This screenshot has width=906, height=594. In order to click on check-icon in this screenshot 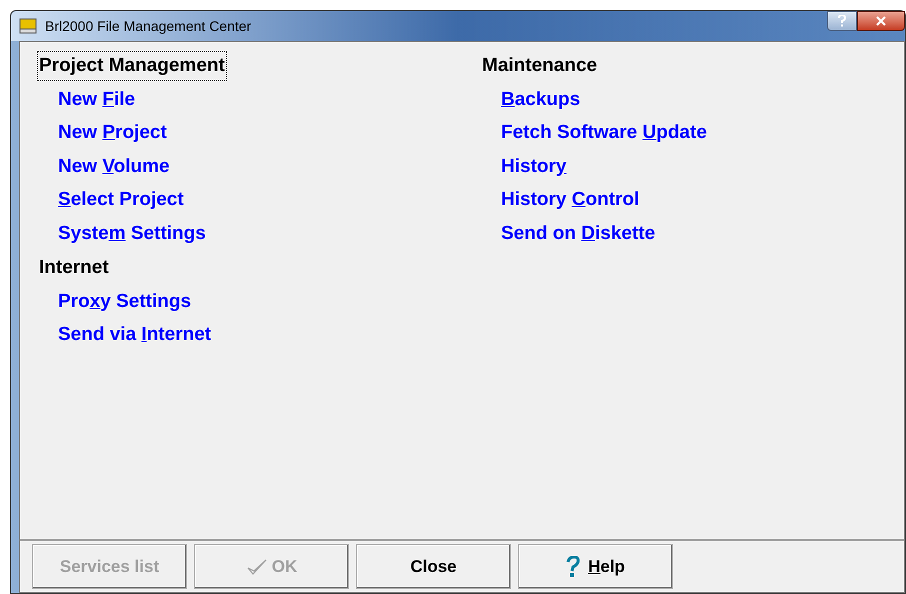, I will do `click(257, 567)`.